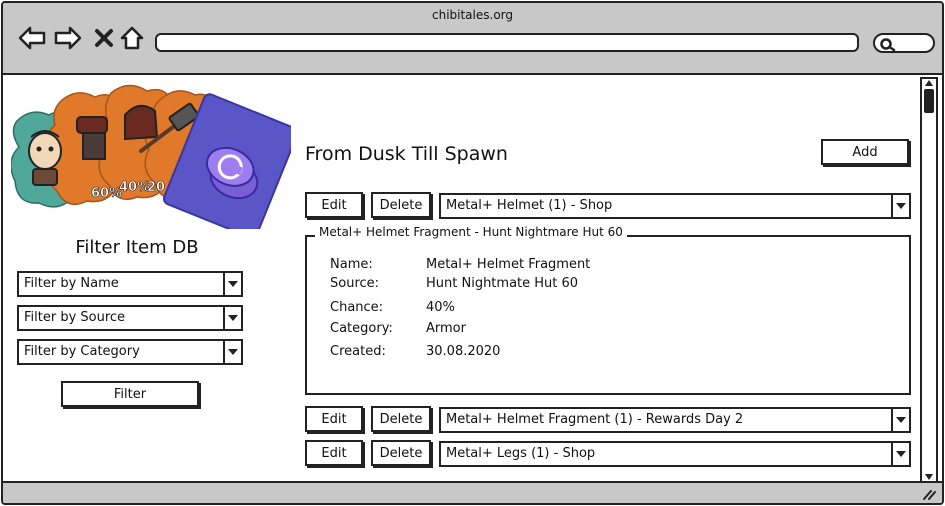 Image resolution: width=945 pixels, height=506 pixels. I want to click on forward-button, so click(68, 38).